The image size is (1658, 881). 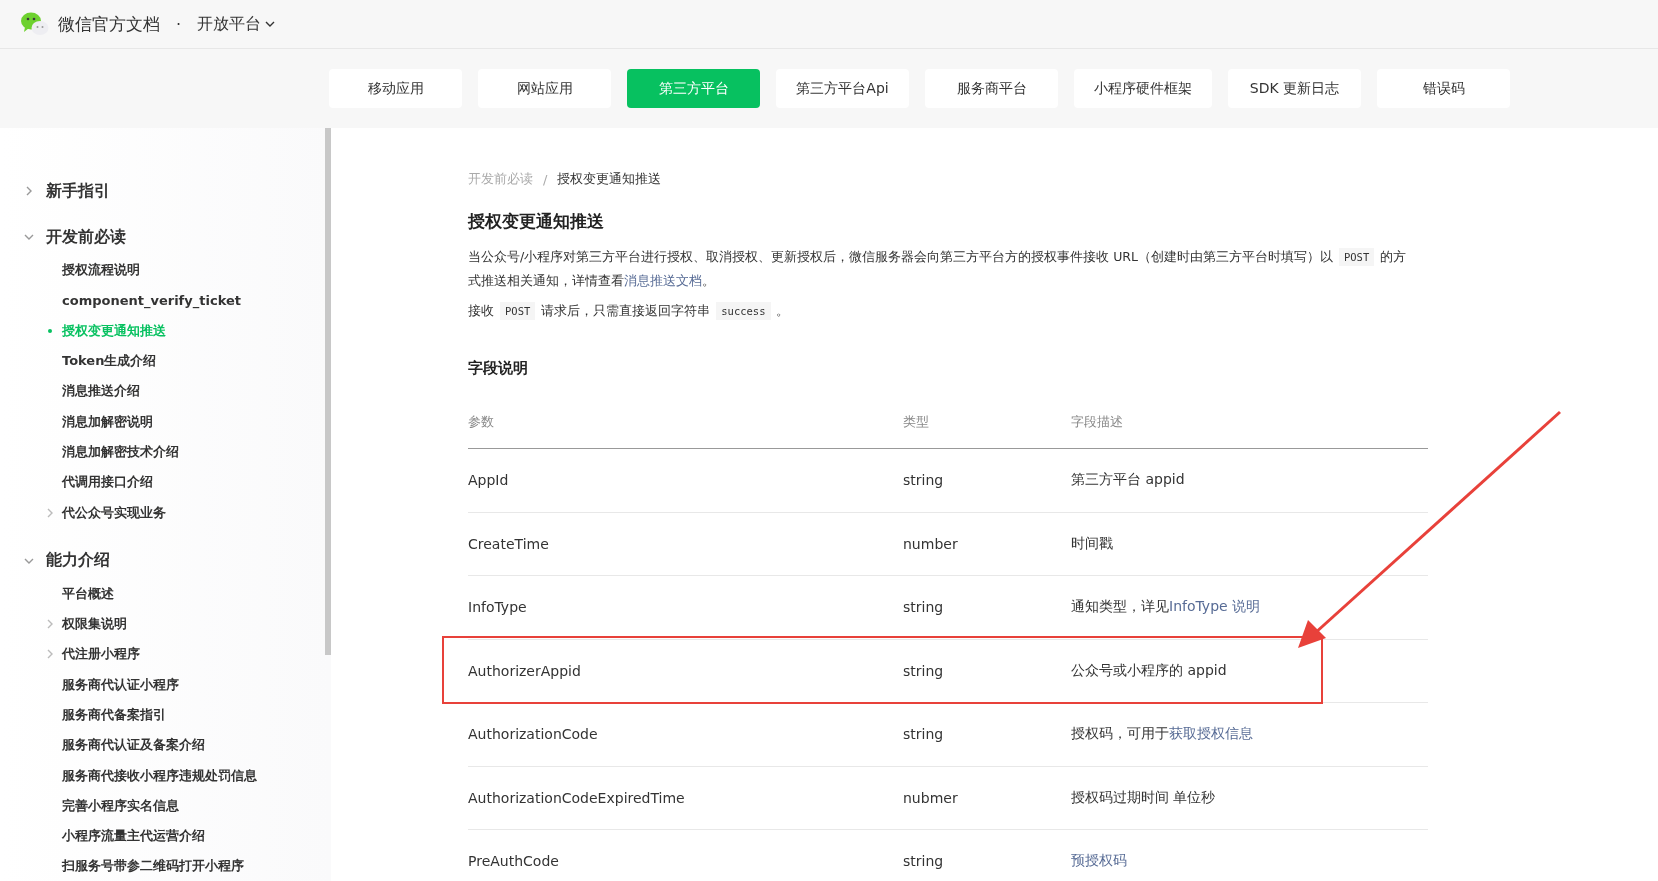 What do you see at coordinates (481, 422) in the screenshot?
I see `column-header: 参数` at bounding box center [481, 422].